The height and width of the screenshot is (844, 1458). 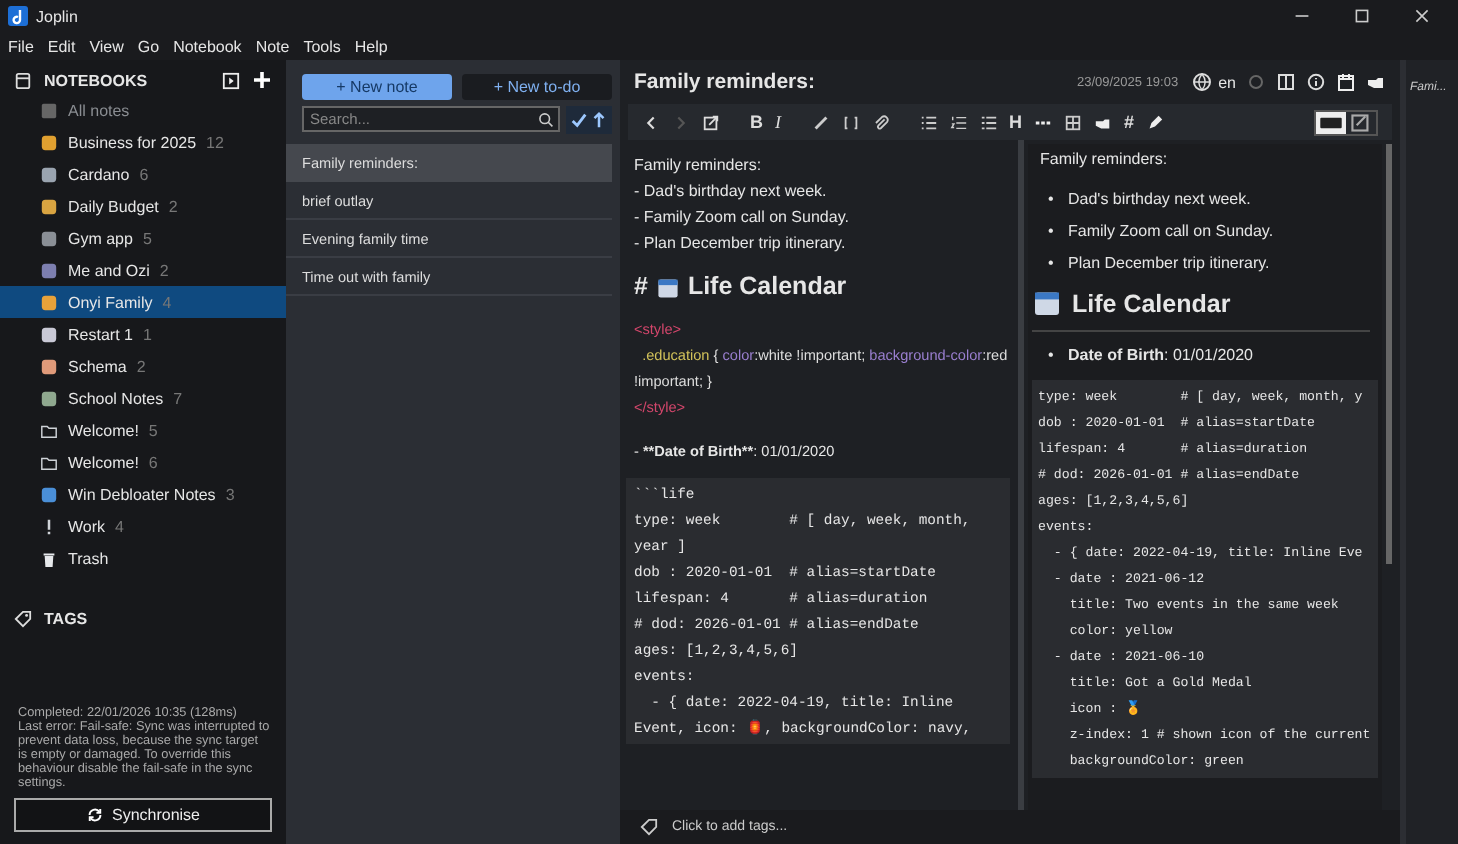 I want to click on sidebar-item: Trash, so click(x=143, y=558).